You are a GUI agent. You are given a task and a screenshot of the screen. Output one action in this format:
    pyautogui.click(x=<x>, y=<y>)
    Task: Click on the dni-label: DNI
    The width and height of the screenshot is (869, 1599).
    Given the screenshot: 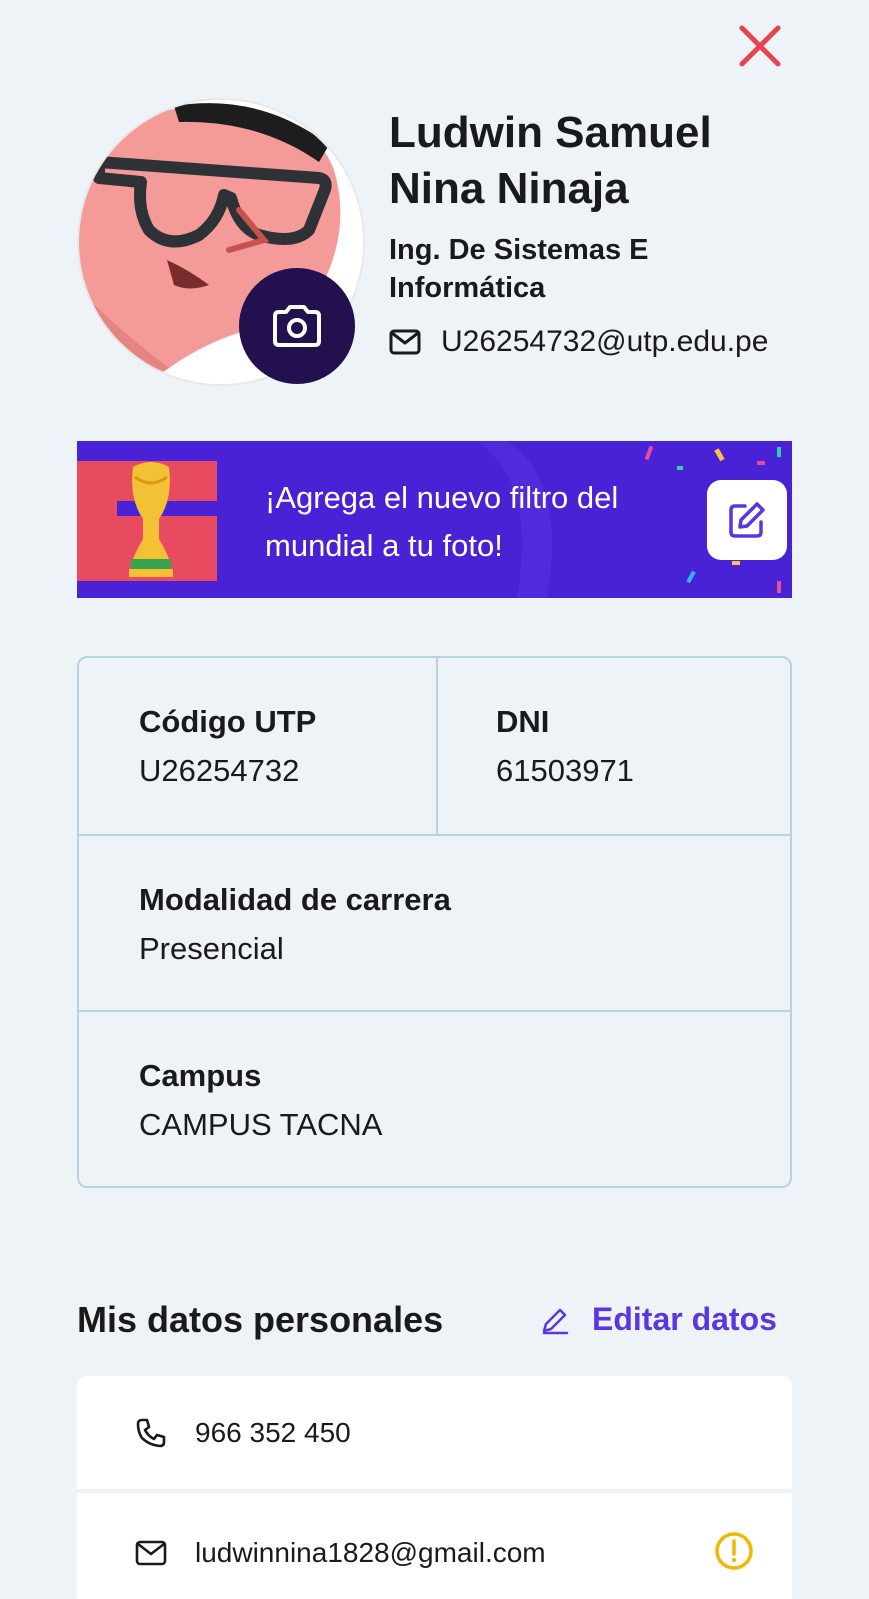 What is the action you would take?
    pyautogui.click(x=523, y=721)
    